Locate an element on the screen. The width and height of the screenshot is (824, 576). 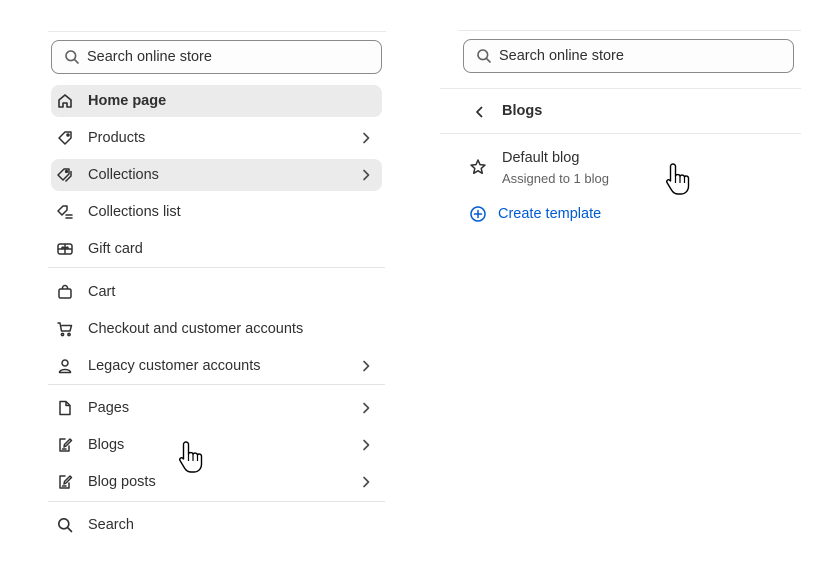
menu-label: Search is located at coordinates (111, 525).